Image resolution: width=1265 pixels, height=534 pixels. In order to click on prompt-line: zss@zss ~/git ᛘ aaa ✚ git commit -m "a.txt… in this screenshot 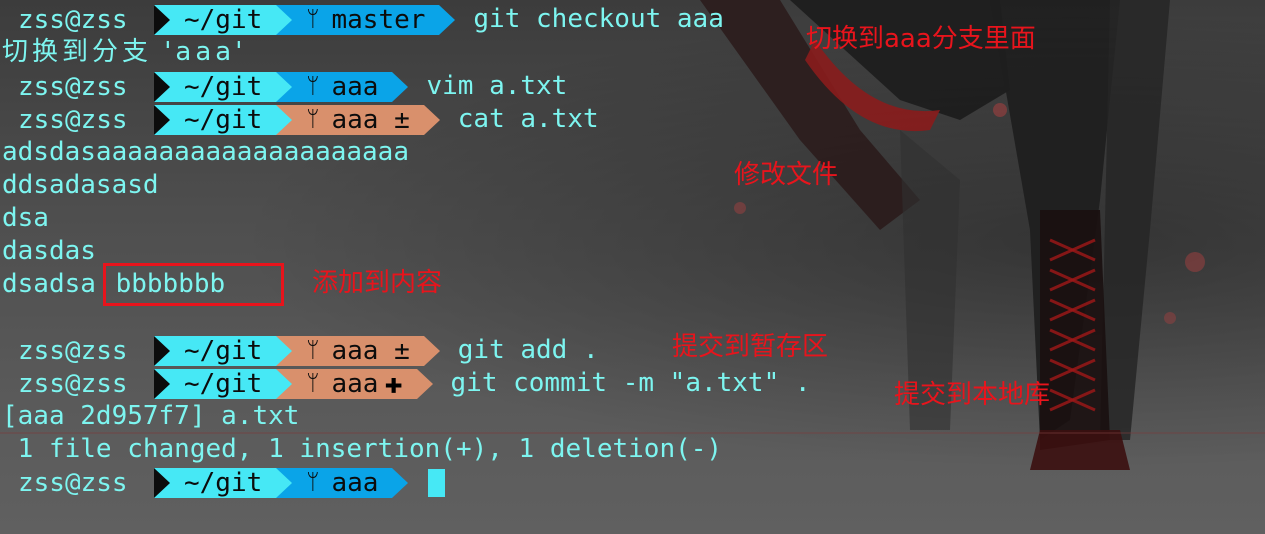, I will do `click(406, 383)`.